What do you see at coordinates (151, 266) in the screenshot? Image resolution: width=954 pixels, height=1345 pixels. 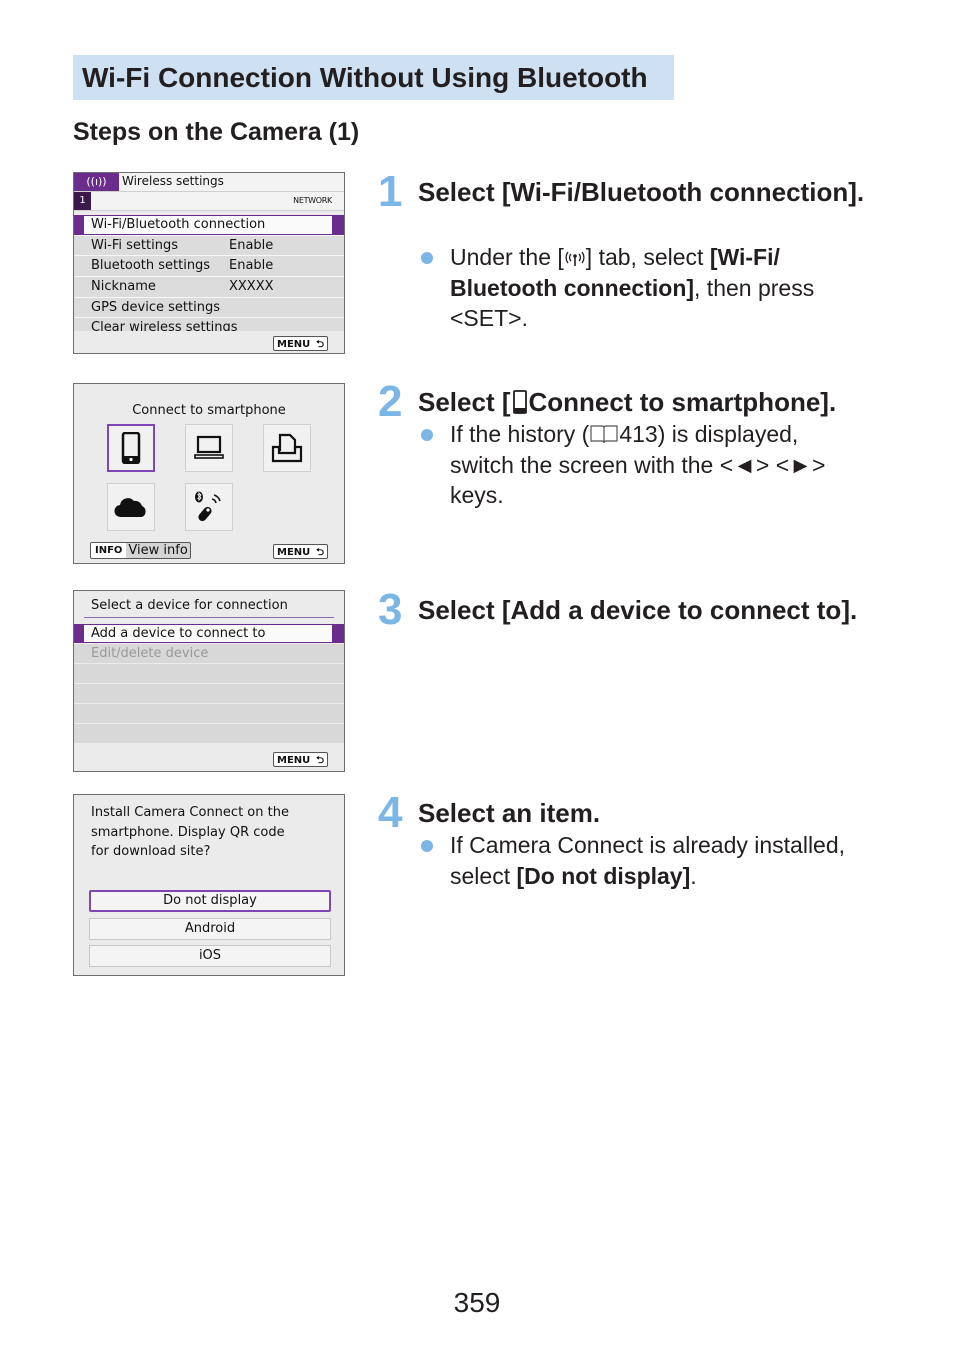 I see `menu-item-label: Bluetooth settings` at bounding box center [151, 266].